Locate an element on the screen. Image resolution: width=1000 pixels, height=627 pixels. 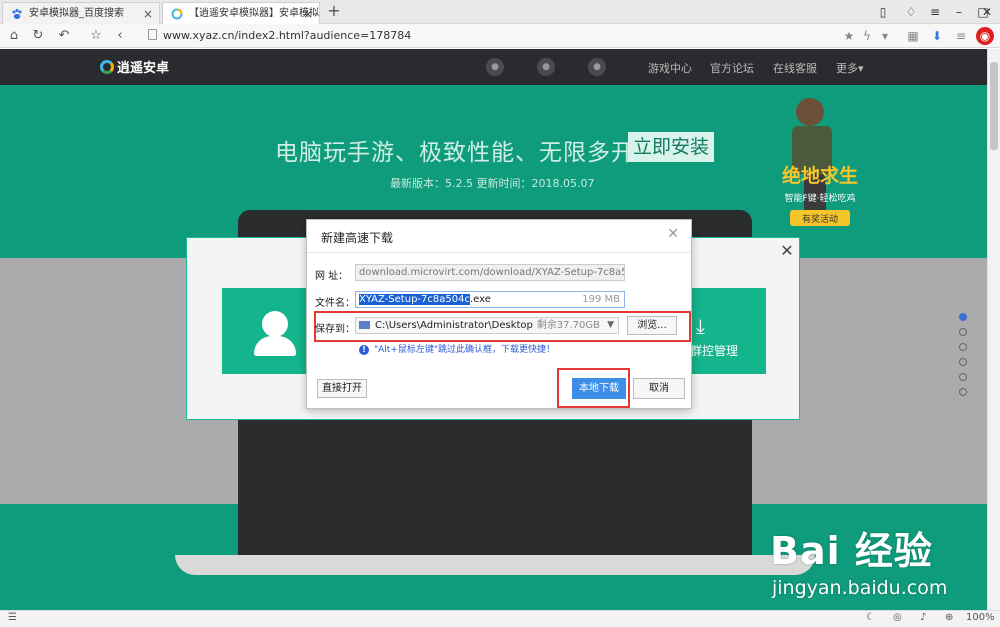
close-icon: ✕ is located at coordinates (673, 234).